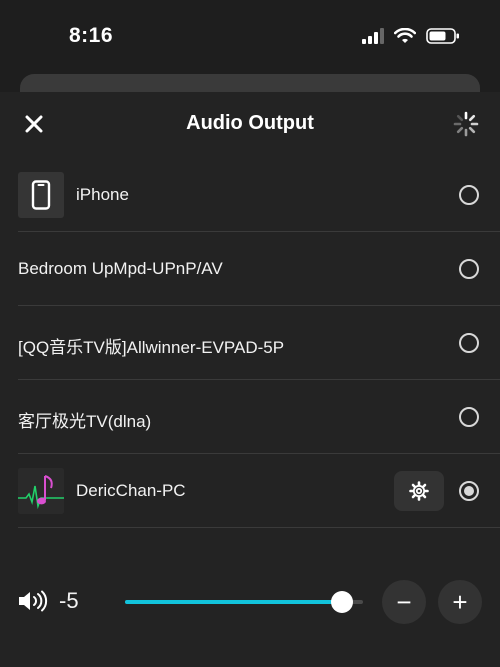 The width and height of the screenshot is (500, 667). I want to click on device-row-bedroom: Bedroom UpMpd-UPnP/AV, so click(259, 269).